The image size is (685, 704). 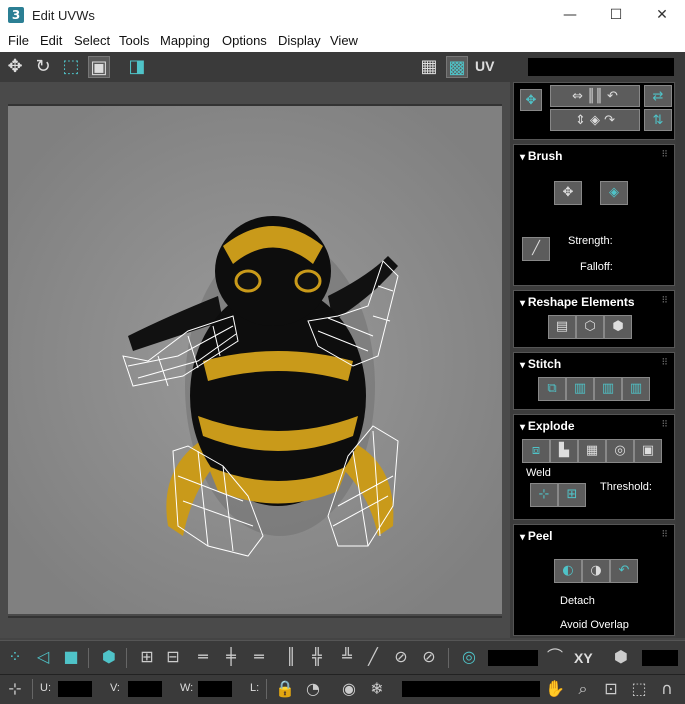 I want to click on break-icon: ⧈, so click(x=536, y=451).